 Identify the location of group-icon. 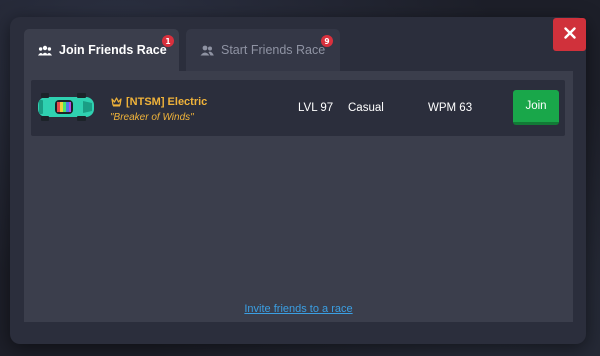
(45, 50).